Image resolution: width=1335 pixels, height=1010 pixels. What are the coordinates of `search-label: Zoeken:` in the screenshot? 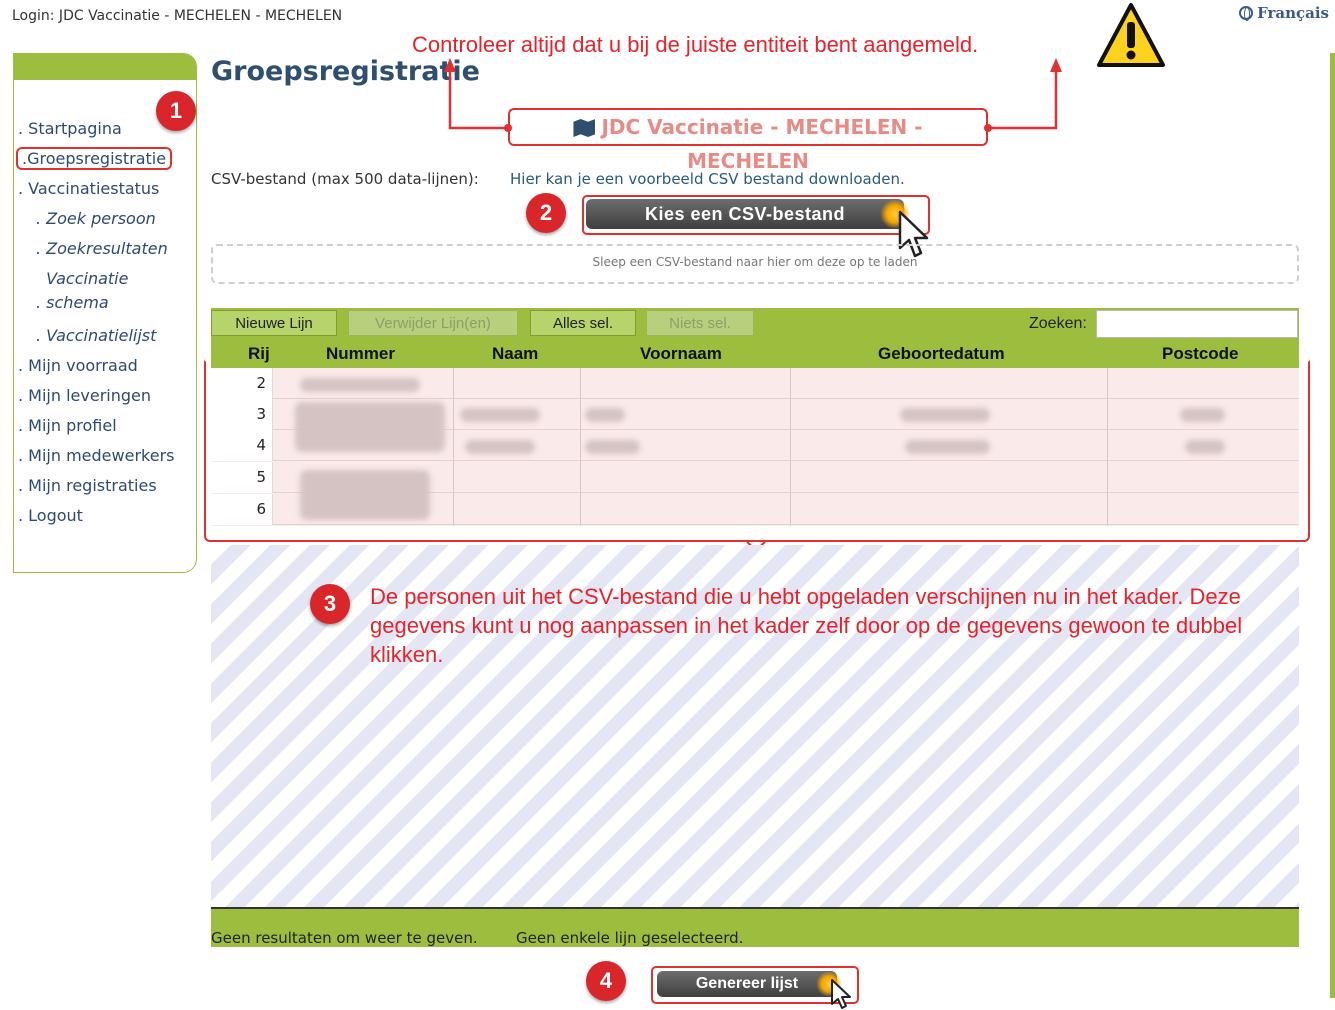 It's located at (1058, 323).